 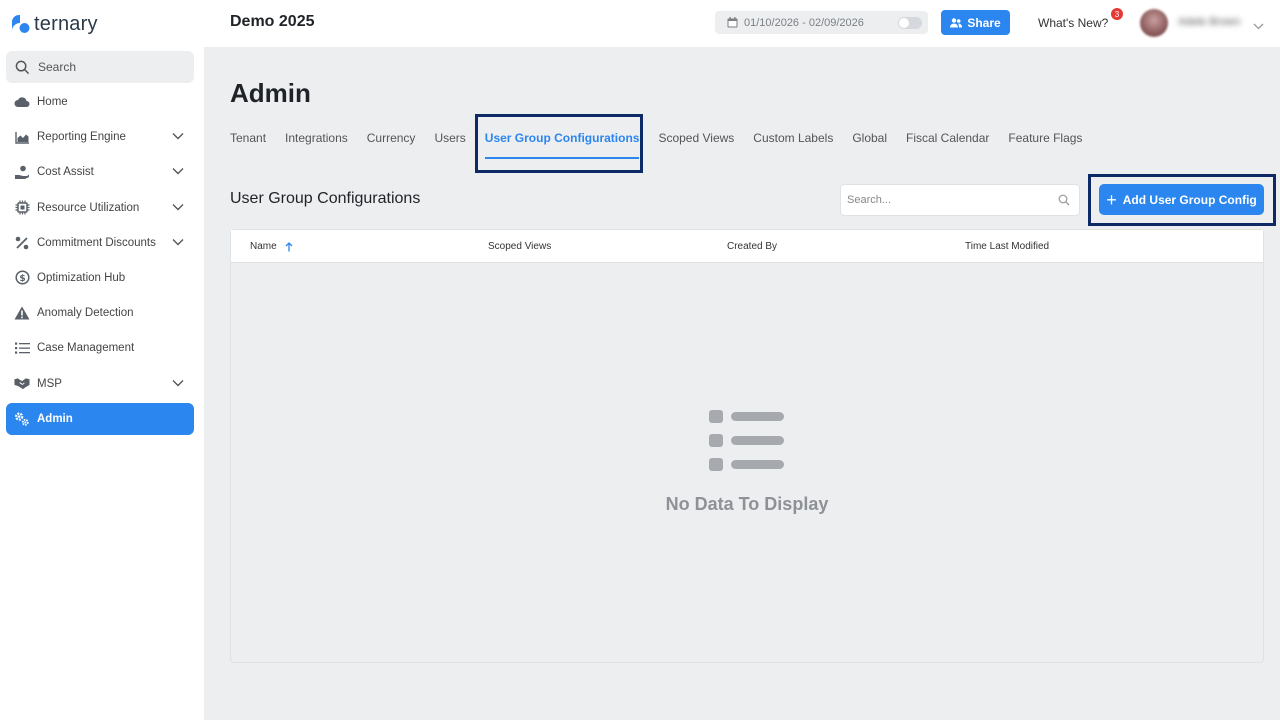 I want to click on sidebar-item-label: Cost Assist, so click(x=65, y=172).